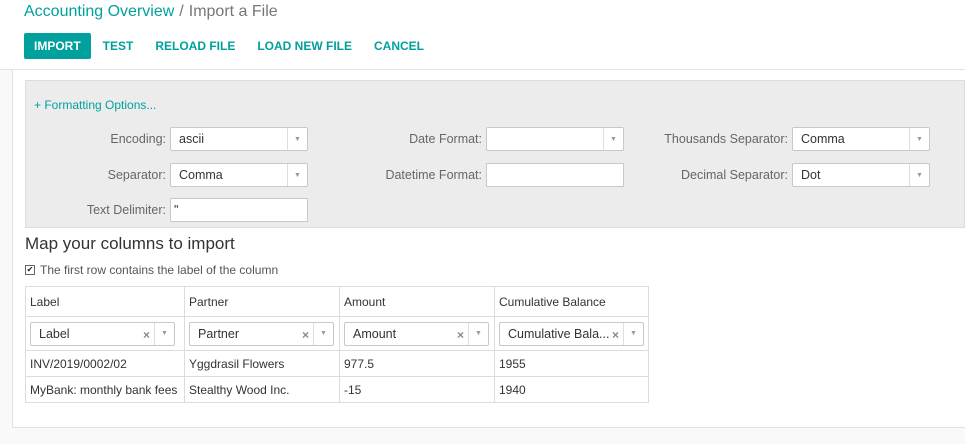 The width and height of the screenshot is (965, 444). Describe the element at coordinates (399, 46) in the screenshot. I see `cancel-button: CANCEL` at that location.